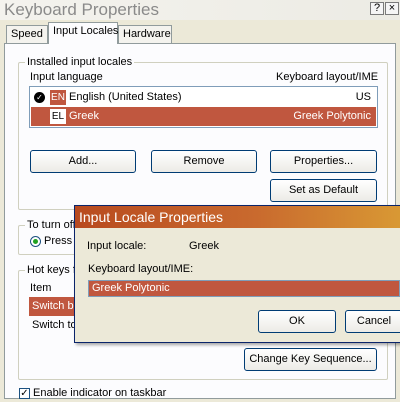 This screenshot has height=402, width=400. I want to click on tab-hardware: Hardware, so click(145, 34).